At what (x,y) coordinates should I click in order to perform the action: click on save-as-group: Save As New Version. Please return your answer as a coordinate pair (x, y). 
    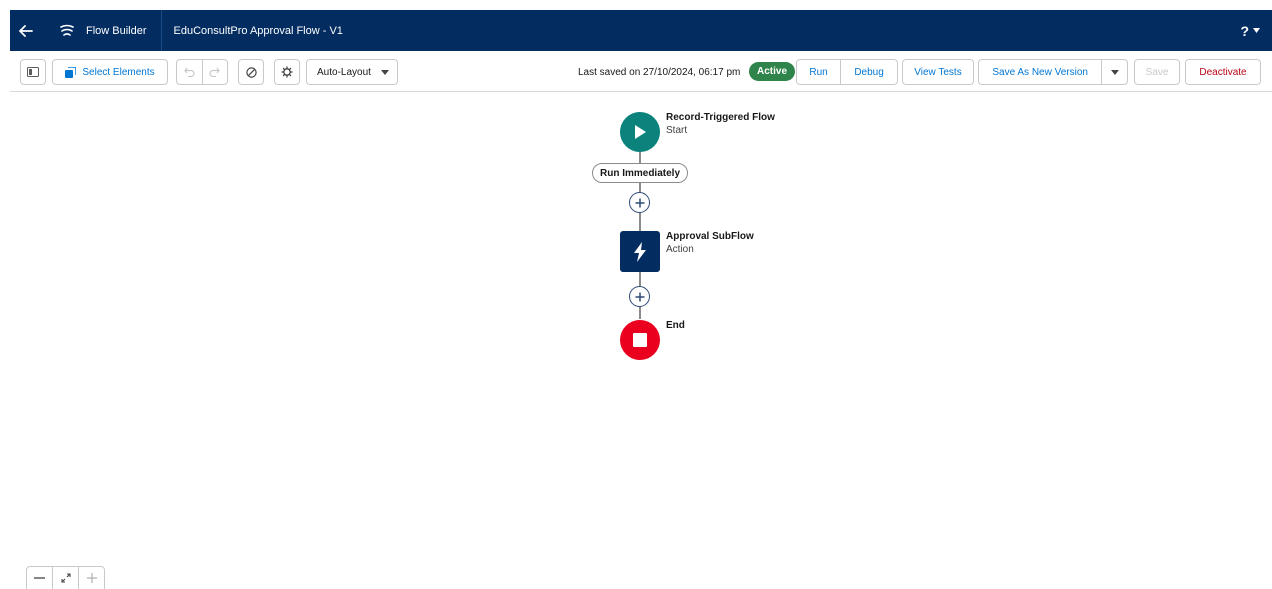
    Looking at the image, I should click on (1053, 72).